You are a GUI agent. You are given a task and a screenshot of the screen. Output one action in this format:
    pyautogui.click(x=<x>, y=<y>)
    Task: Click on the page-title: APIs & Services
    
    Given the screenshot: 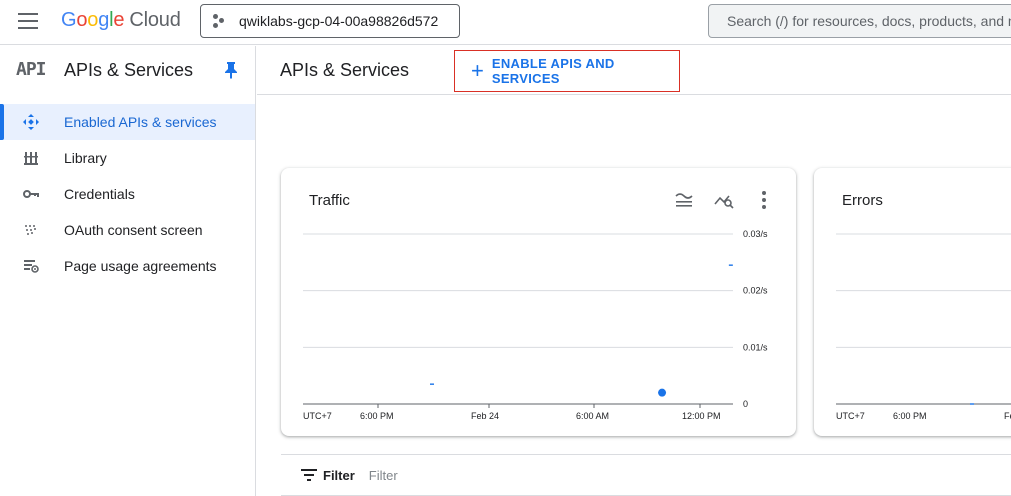 What is the action you would take?
    pyautogui.click(x=345, y=70)
    